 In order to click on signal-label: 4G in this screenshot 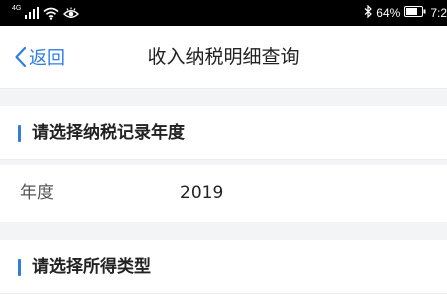, I will do `click(17, 8)`.